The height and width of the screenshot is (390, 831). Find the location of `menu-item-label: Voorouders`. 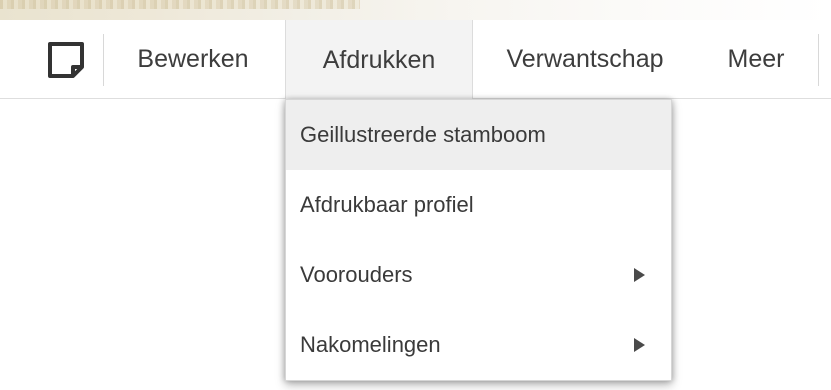

menu-item-label: Voorouders is located at coordinates (356, 274).